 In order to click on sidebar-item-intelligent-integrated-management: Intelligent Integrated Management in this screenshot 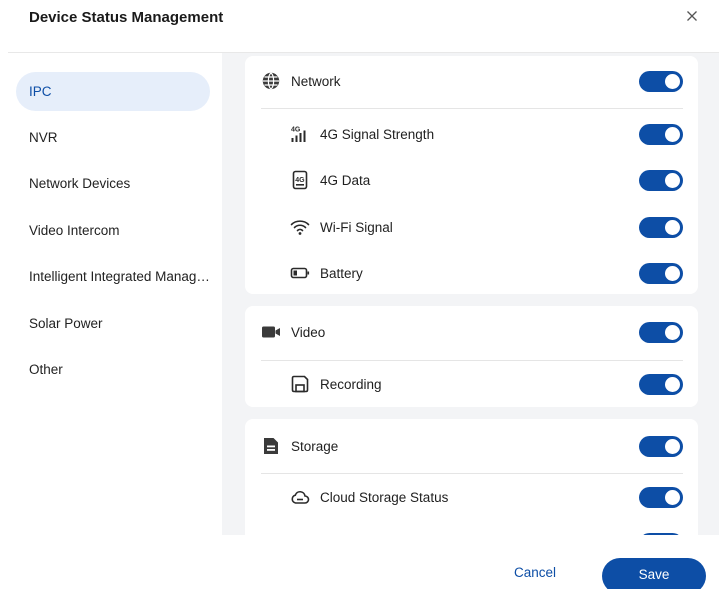, I will do `click(113, 276)`.